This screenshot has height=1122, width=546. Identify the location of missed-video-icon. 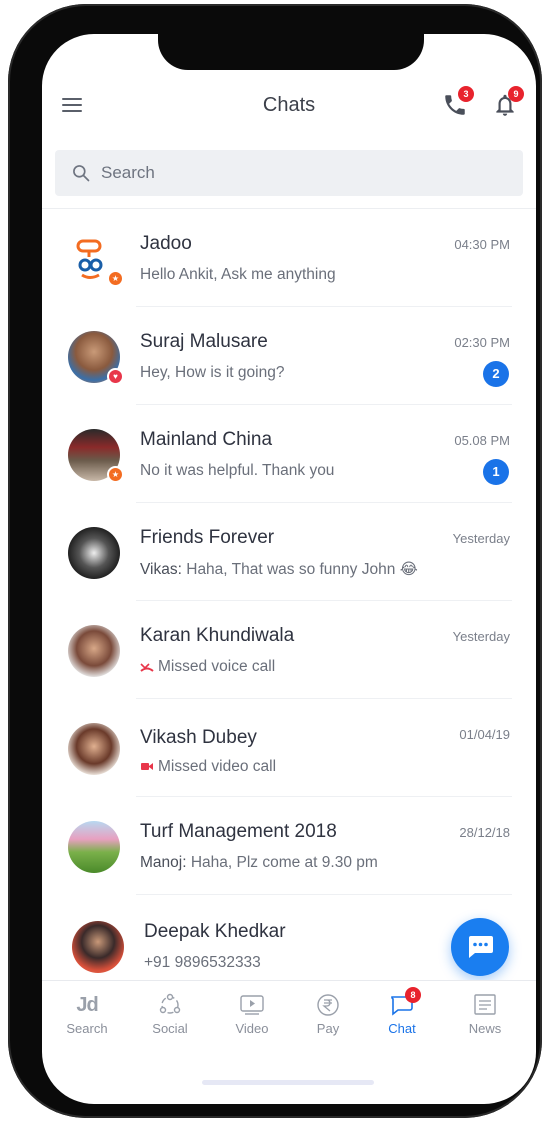
(147, 766).